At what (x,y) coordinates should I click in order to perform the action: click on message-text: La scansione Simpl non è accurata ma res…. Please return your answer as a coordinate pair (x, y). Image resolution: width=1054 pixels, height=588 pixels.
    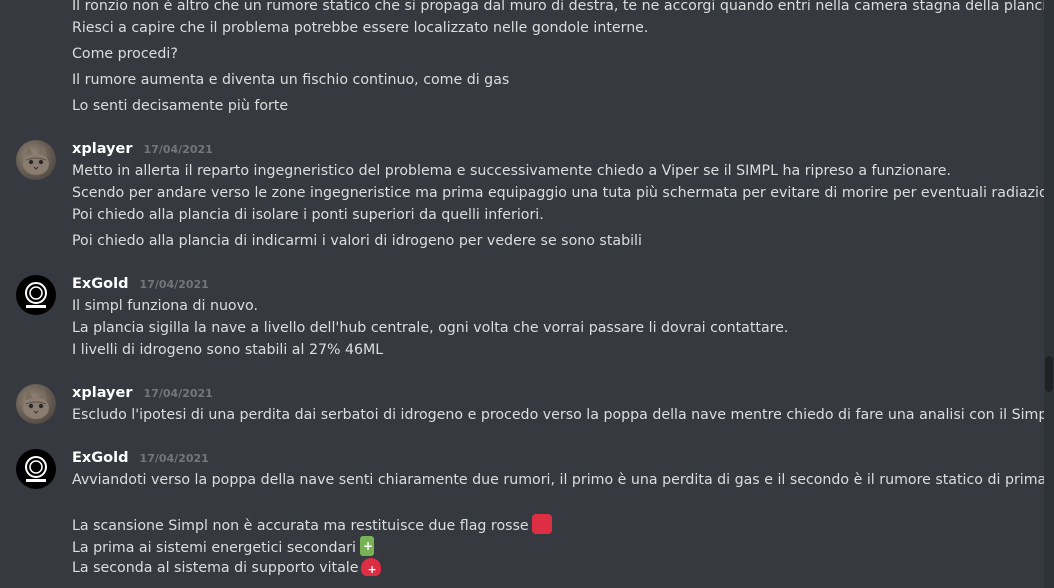
    Looking at the image, I should click on (300, 526).